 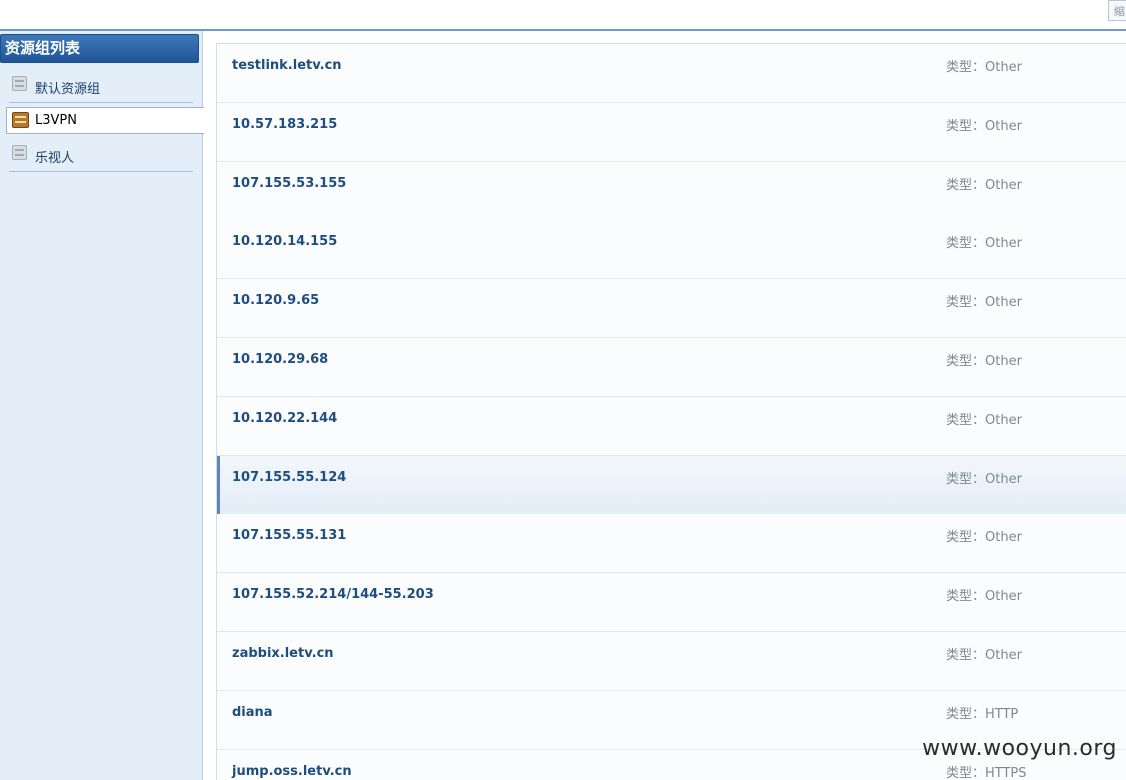 I want to click on resource-row: 107.155.53.155 类型：Other, so click(x=671, y=191).